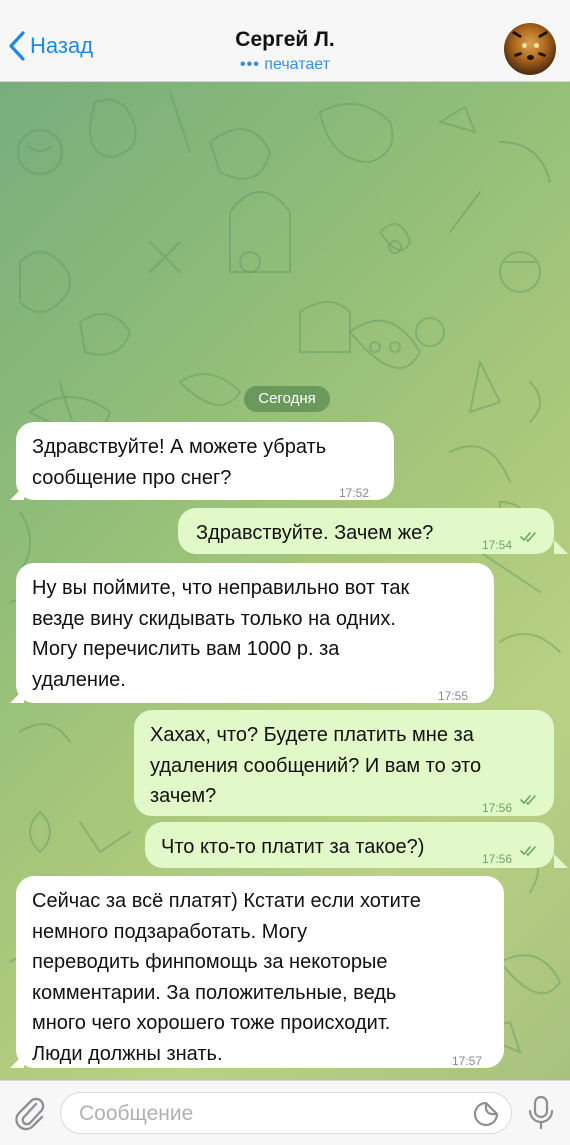 This screenshot has width=570, height=1145. Describe the element at coordinates (287, 399) in the screenshot. I see `date-separator: Сегодня` at that location.